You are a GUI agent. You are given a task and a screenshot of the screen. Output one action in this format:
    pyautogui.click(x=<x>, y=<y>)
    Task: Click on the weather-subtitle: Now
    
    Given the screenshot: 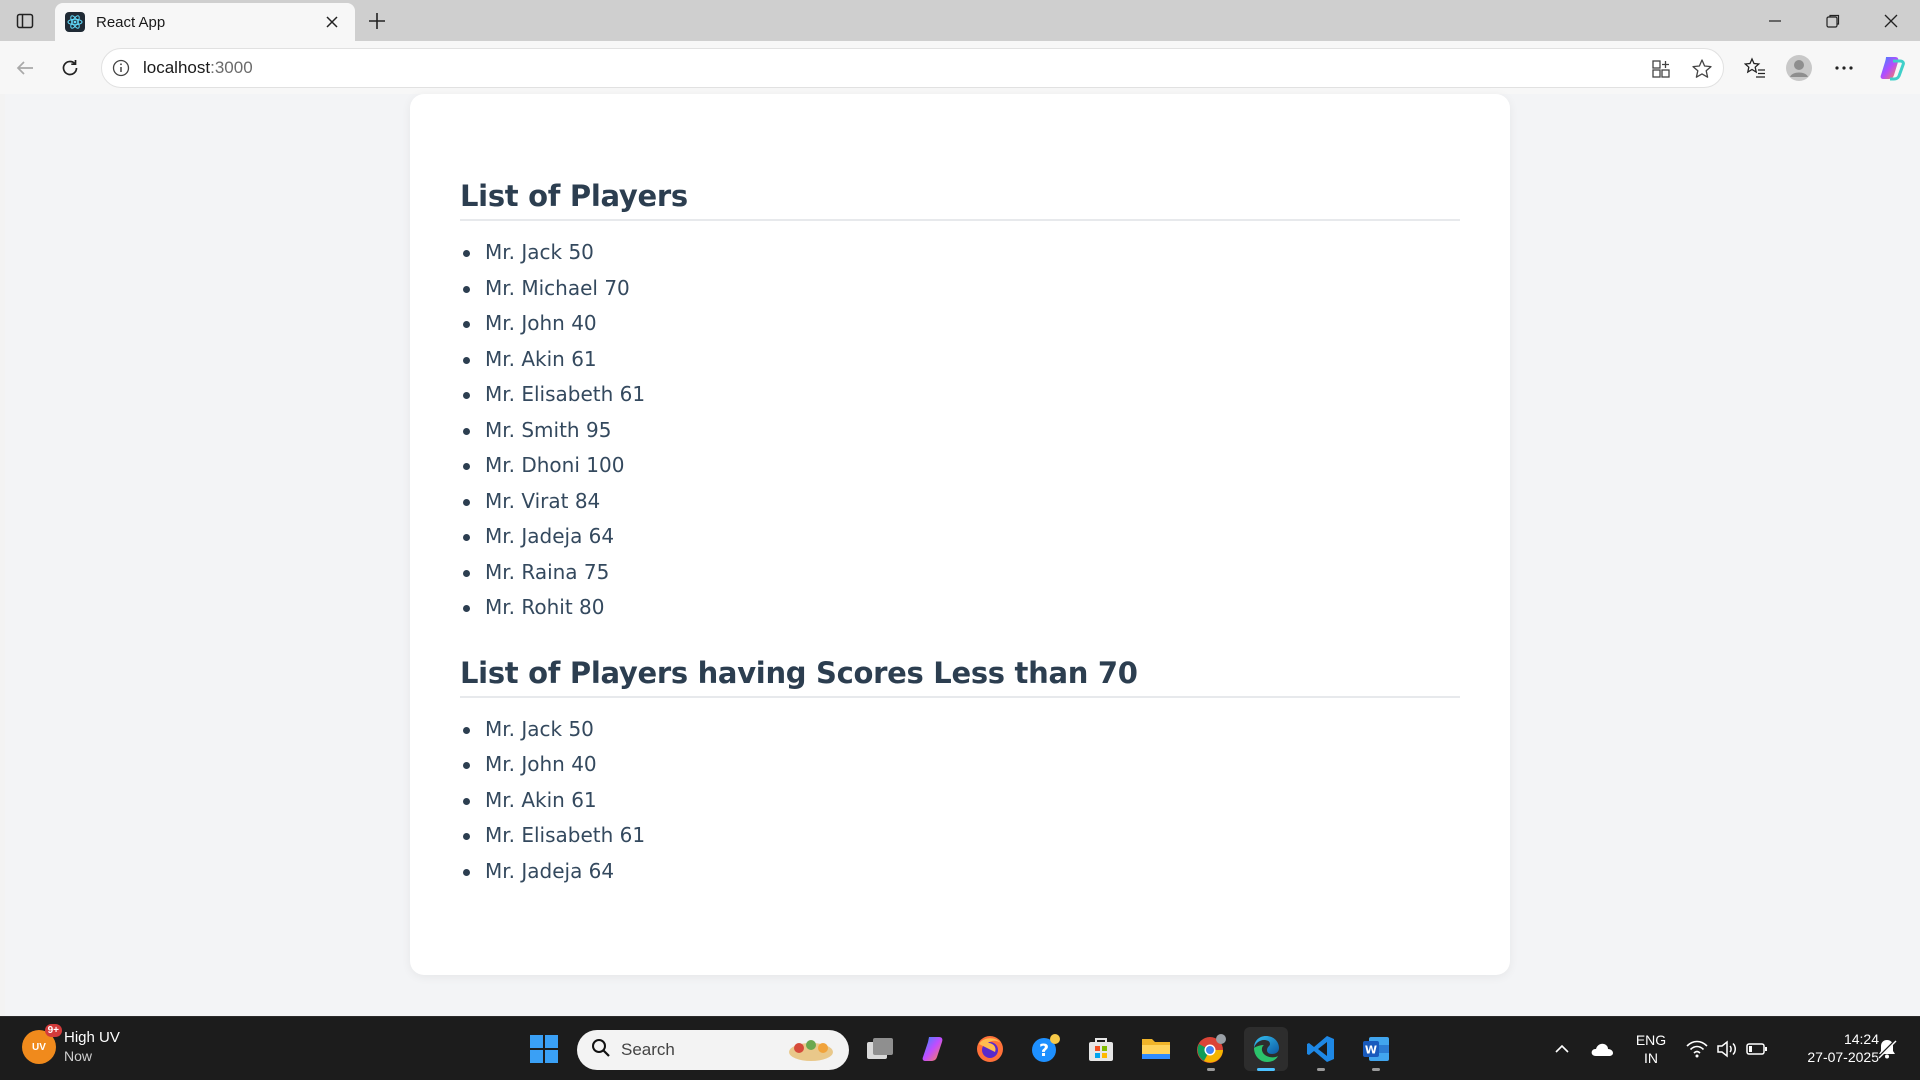 What is the action you would take?
    pyautogui.click(x=78, y=1056)
    